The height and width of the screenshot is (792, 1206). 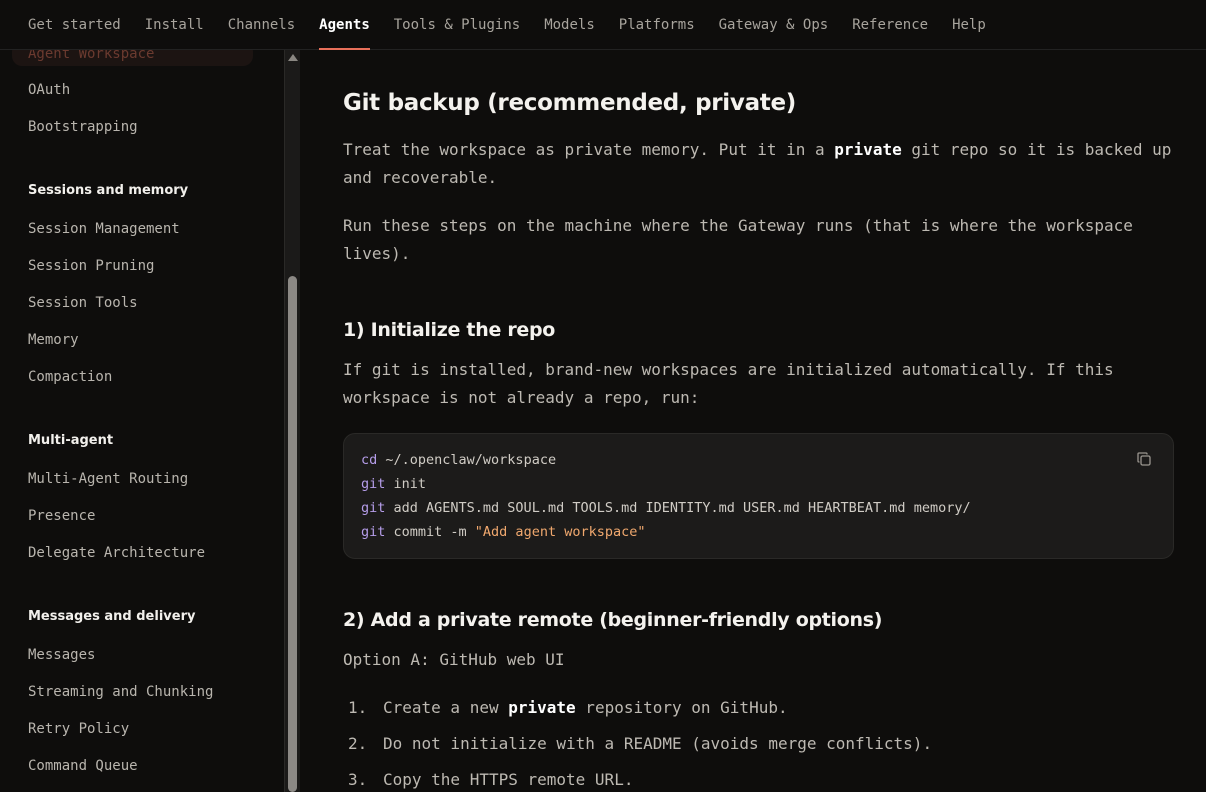 I want to click on option-a-label: Option A: GitHub web UI, so click(x=454, y=659).